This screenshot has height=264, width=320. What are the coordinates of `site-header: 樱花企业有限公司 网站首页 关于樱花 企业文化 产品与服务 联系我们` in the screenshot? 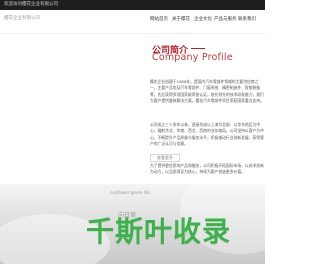 It's located at (132, 22).